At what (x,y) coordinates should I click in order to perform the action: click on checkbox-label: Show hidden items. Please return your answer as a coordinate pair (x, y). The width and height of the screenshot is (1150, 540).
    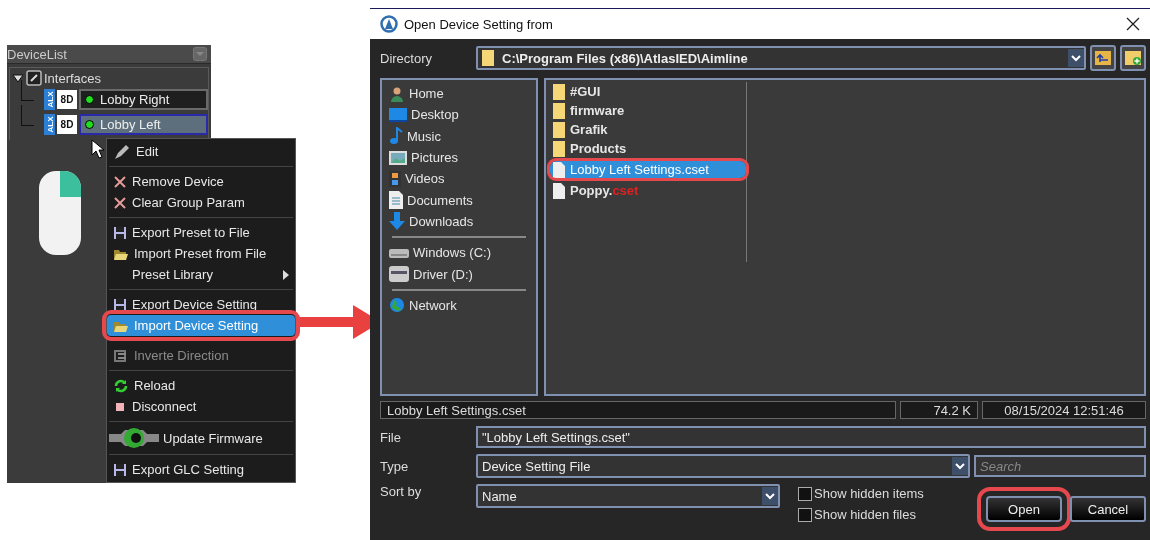
    Looking at the image, I should click on (869, 493).